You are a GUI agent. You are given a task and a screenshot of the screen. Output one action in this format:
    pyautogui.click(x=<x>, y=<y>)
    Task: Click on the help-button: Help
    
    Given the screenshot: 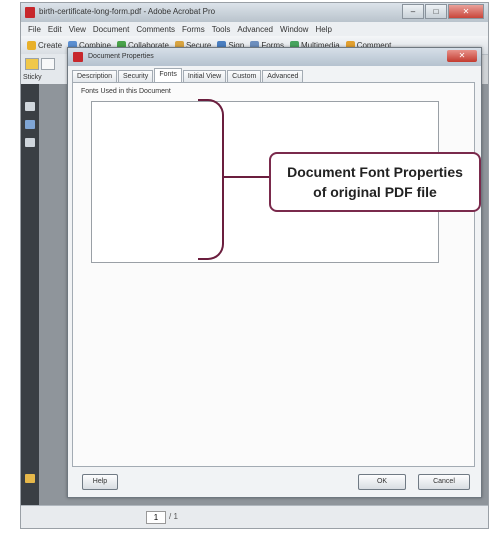 What is the action you would take?
    pyautogui.click(x=100, y=482)
    